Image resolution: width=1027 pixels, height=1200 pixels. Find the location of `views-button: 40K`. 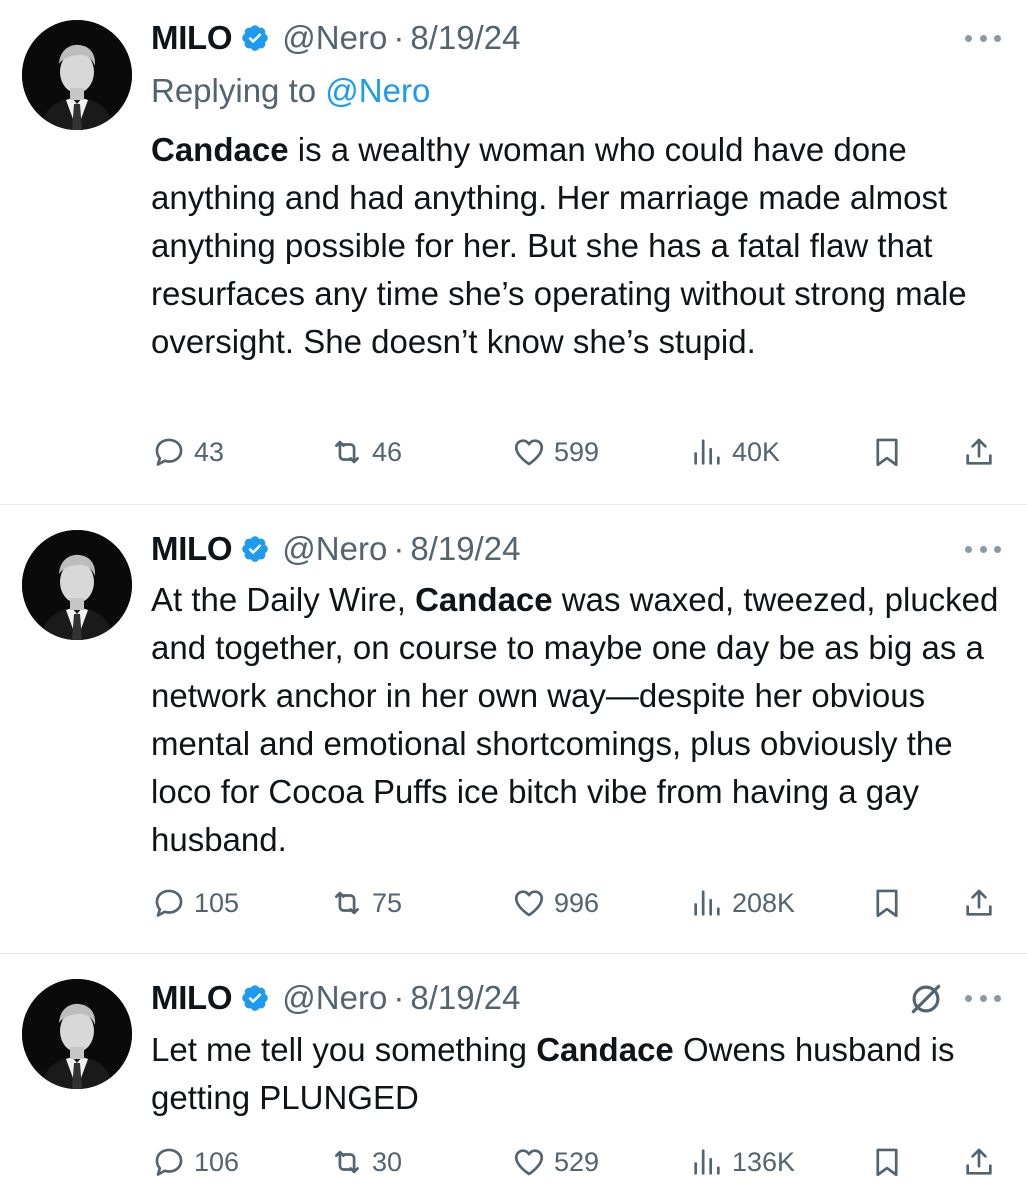

views-button: 40K is located at coordinates (735, 452).